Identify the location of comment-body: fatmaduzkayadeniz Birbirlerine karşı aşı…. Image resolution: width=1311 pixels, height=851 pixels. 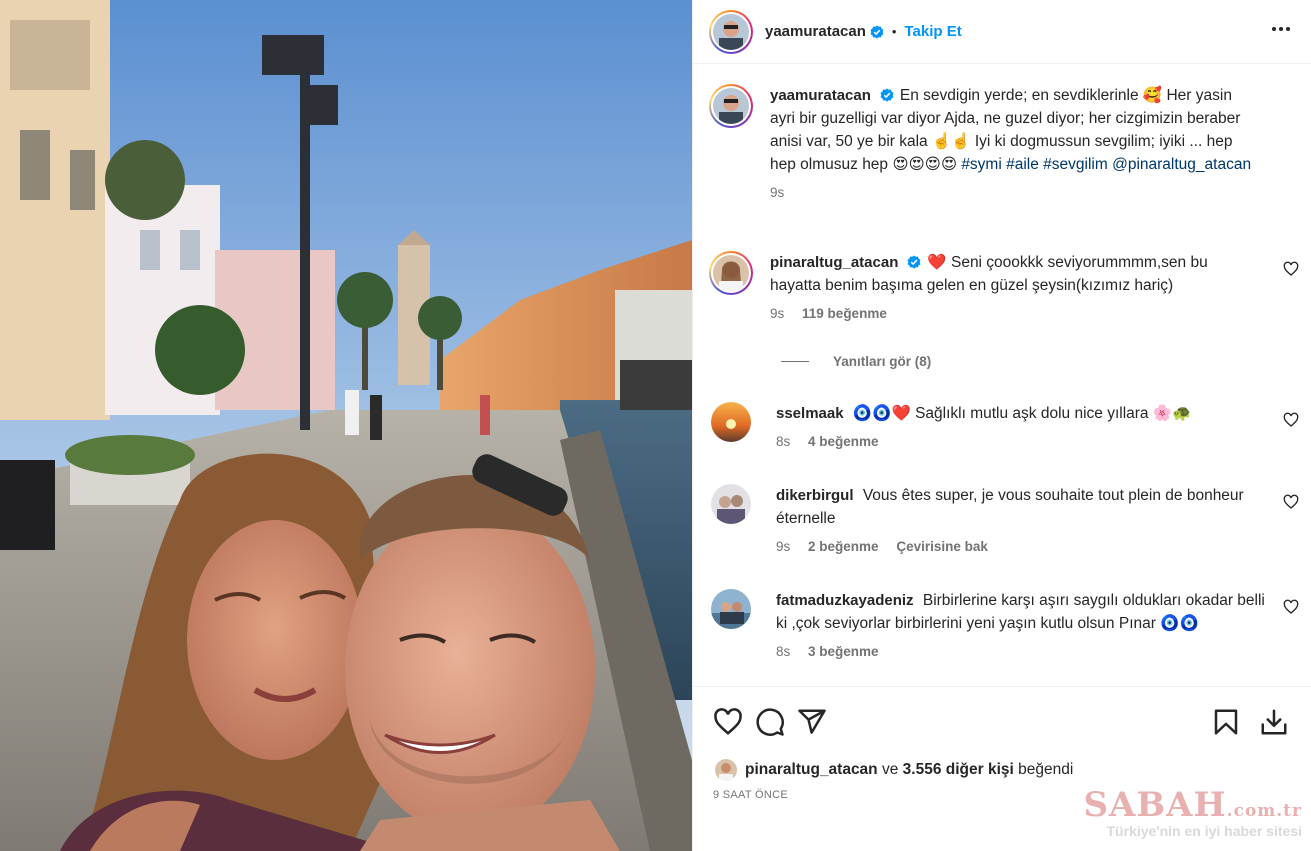
(1021, 625).